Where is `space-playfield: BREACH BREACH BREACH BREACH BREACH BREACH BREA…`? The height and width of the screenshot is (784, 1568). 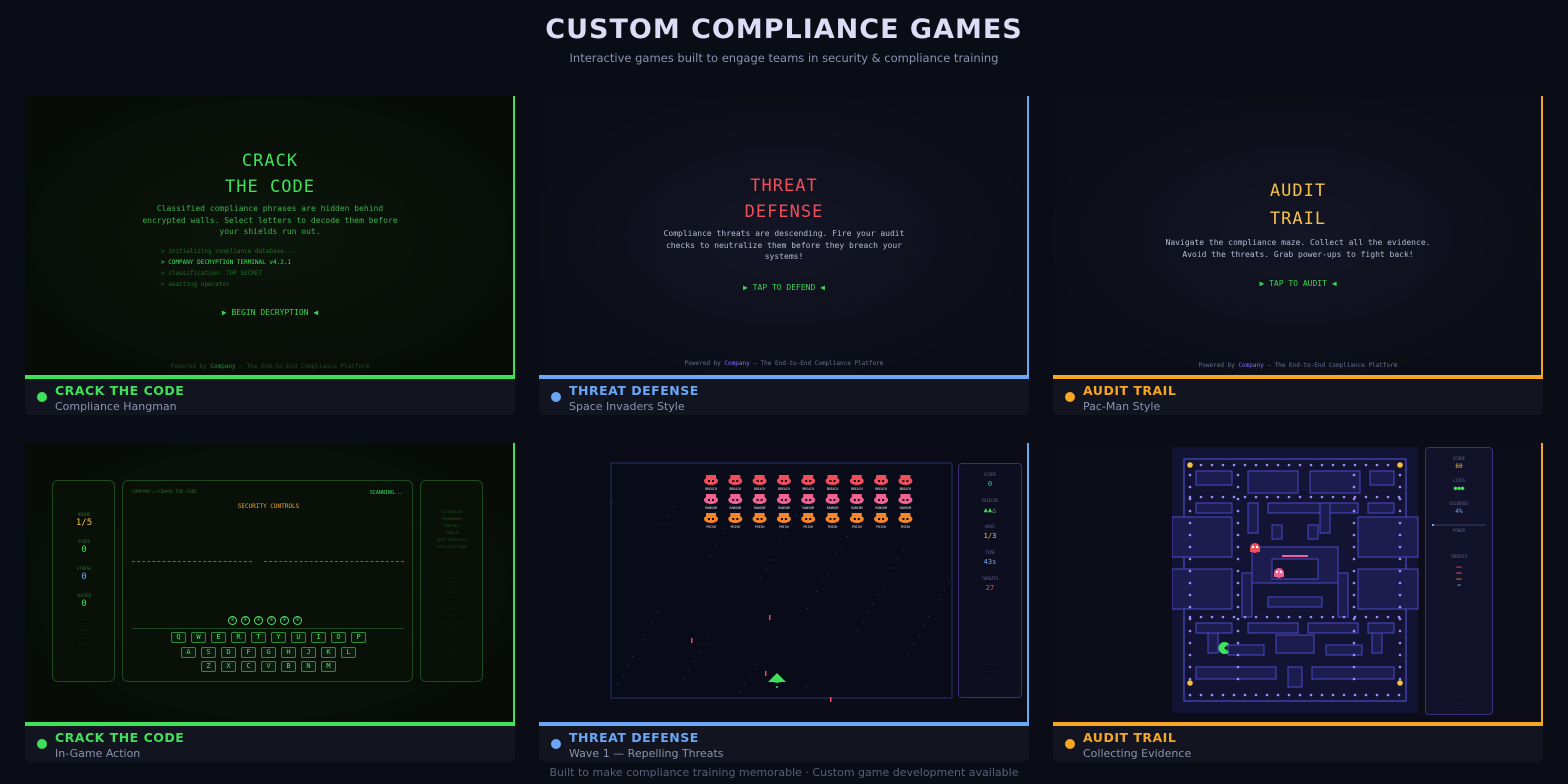 space-playfield: BREACH BREACH BREACH BREACH BREACH BREACH BREA… is located at coordinates (784, 583).